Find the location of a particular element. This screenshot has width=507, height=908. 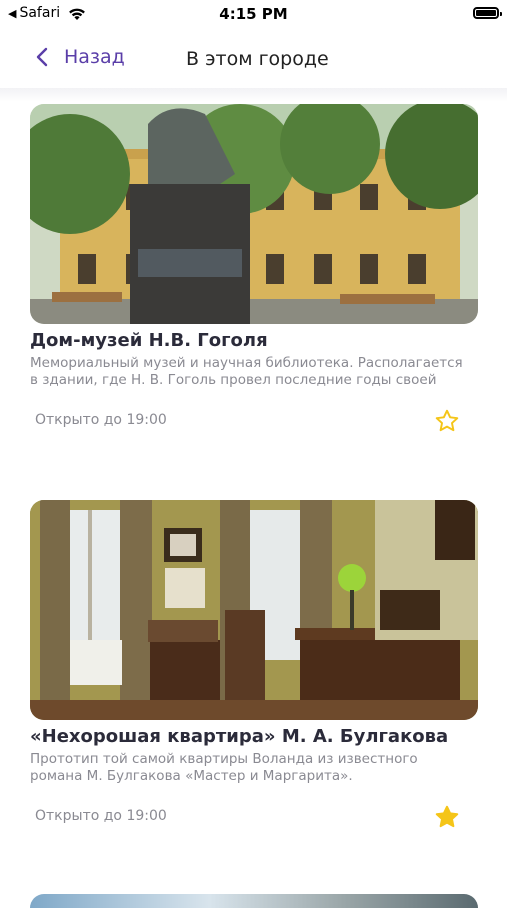

place-card is located at coordinates (254, 901).